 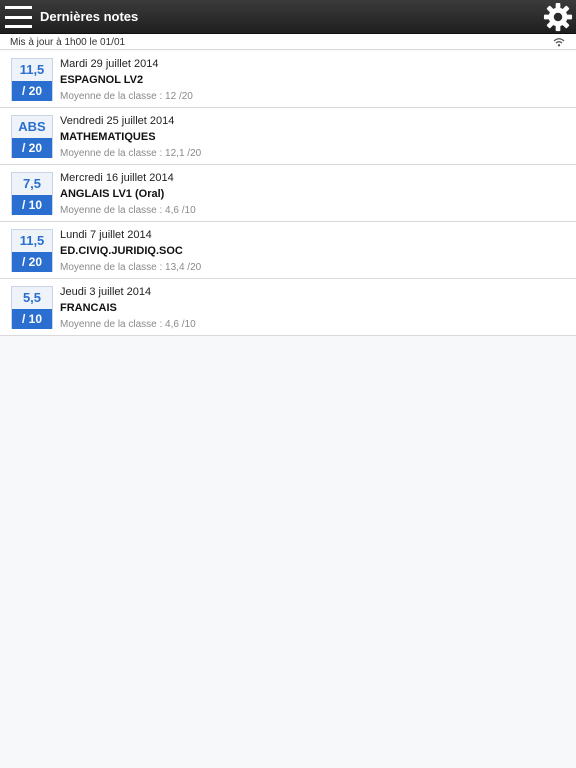 I want to click on gear-icon, so click(x=558, y=17).